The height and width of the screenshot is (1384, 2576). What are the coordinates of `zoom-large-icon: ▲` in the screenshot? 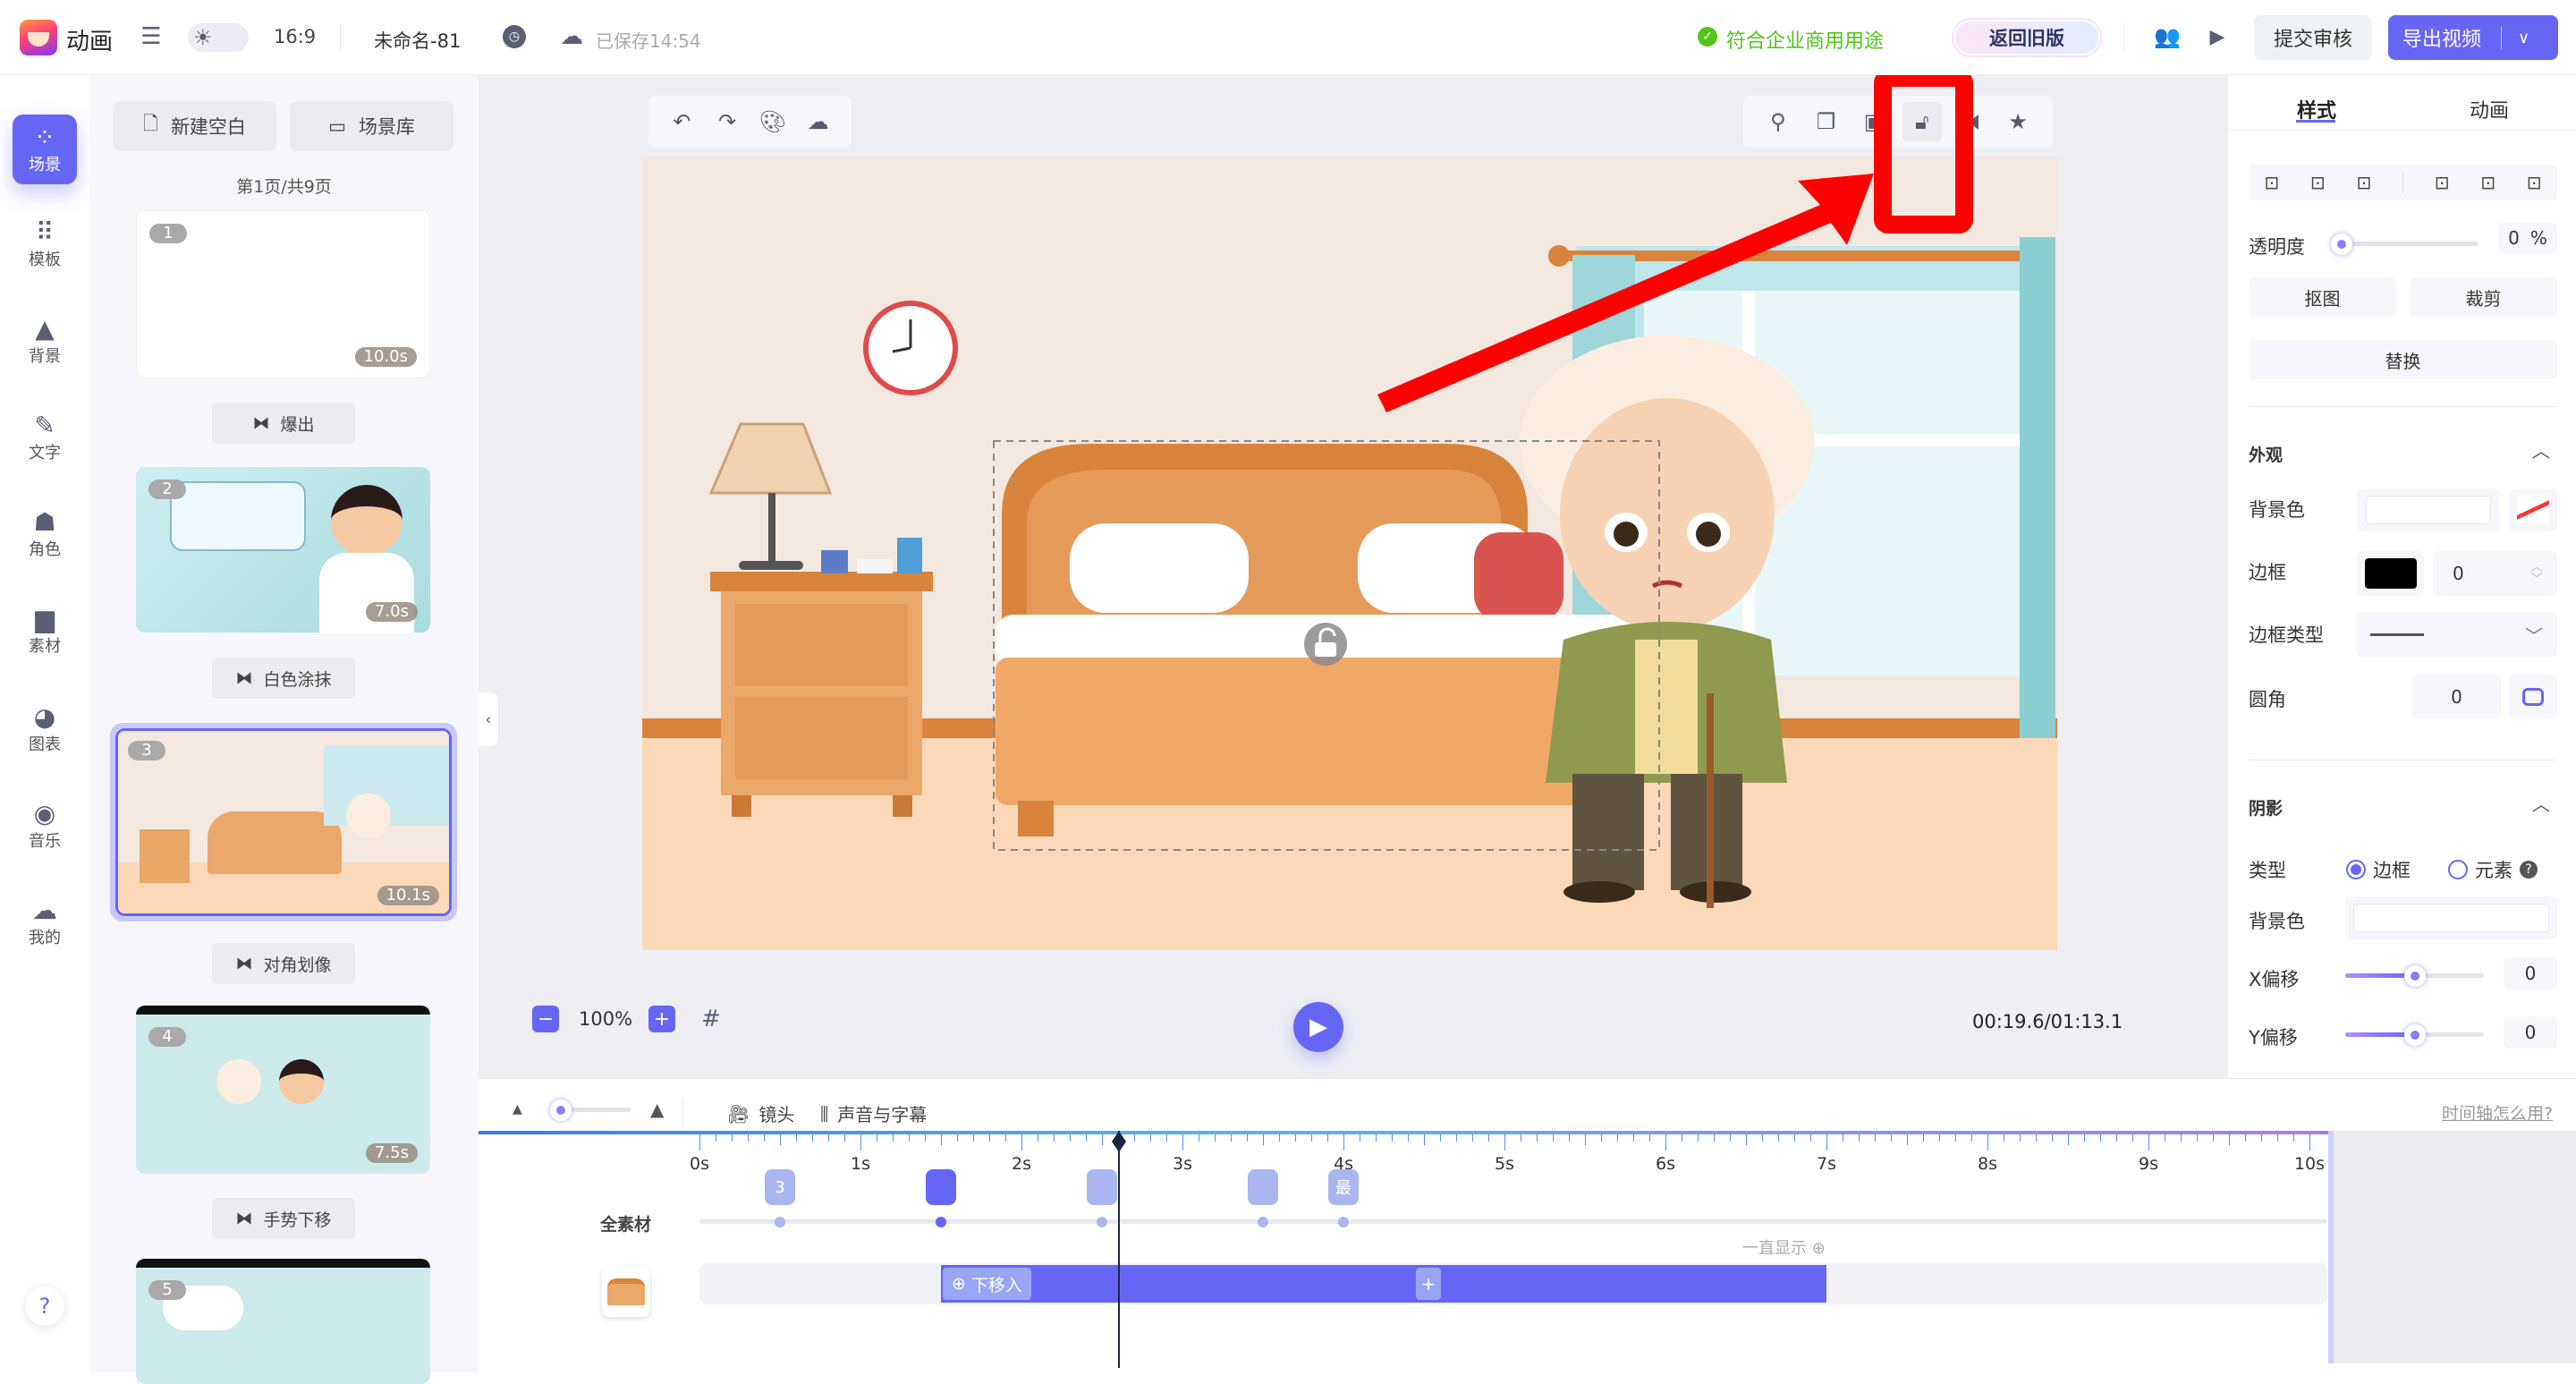 It's located at (657, 1109).